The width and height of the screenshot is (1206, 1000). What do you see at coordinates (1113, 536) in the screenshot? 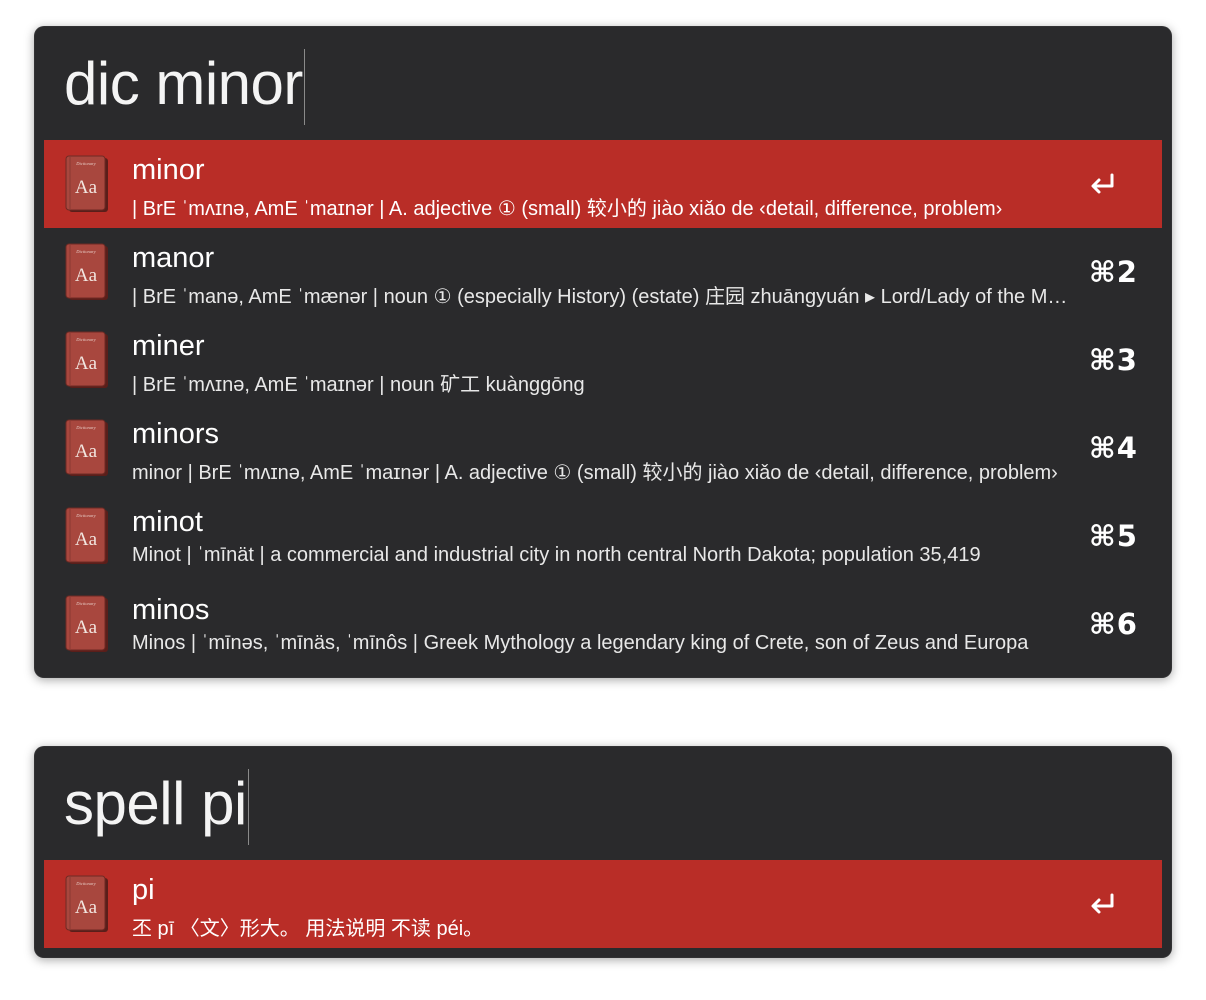
I see `shortcut-label: ⌘5` at bounding box center [1113, 536].